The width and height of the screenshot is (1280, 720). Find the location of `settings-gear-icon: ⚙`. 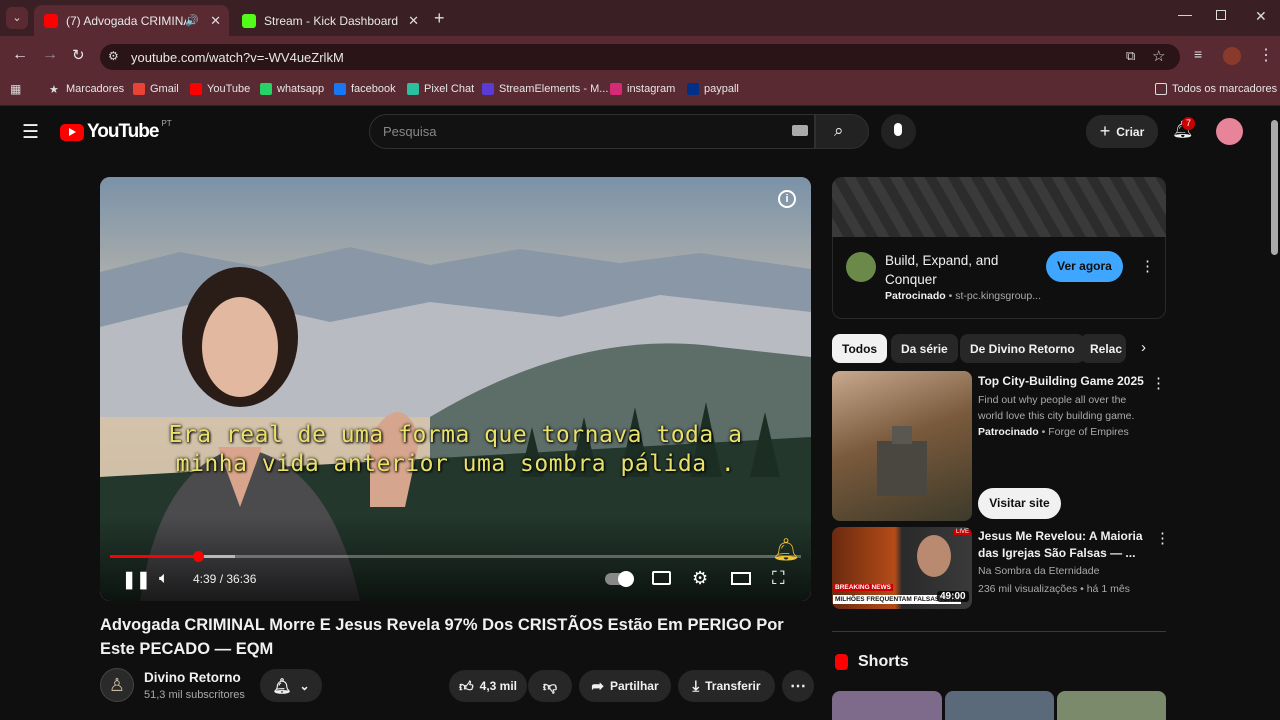

settings-gear-icon: ⚙ is located at coordinates (700, 578).